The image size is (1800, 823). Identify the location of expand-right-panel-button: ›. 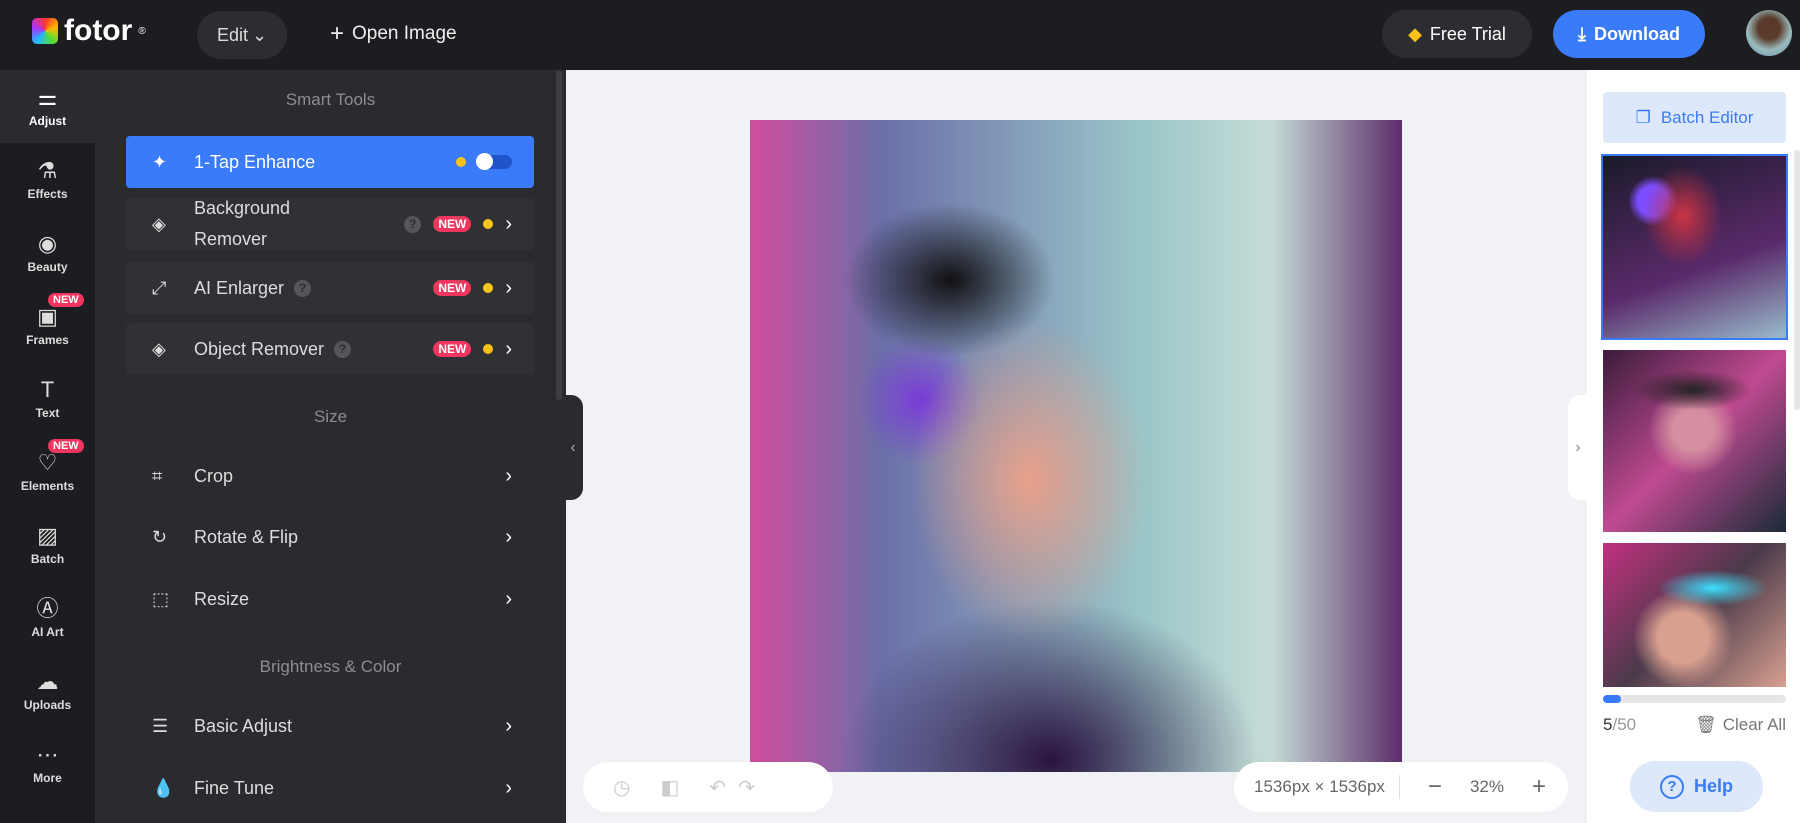
(1578, 447).